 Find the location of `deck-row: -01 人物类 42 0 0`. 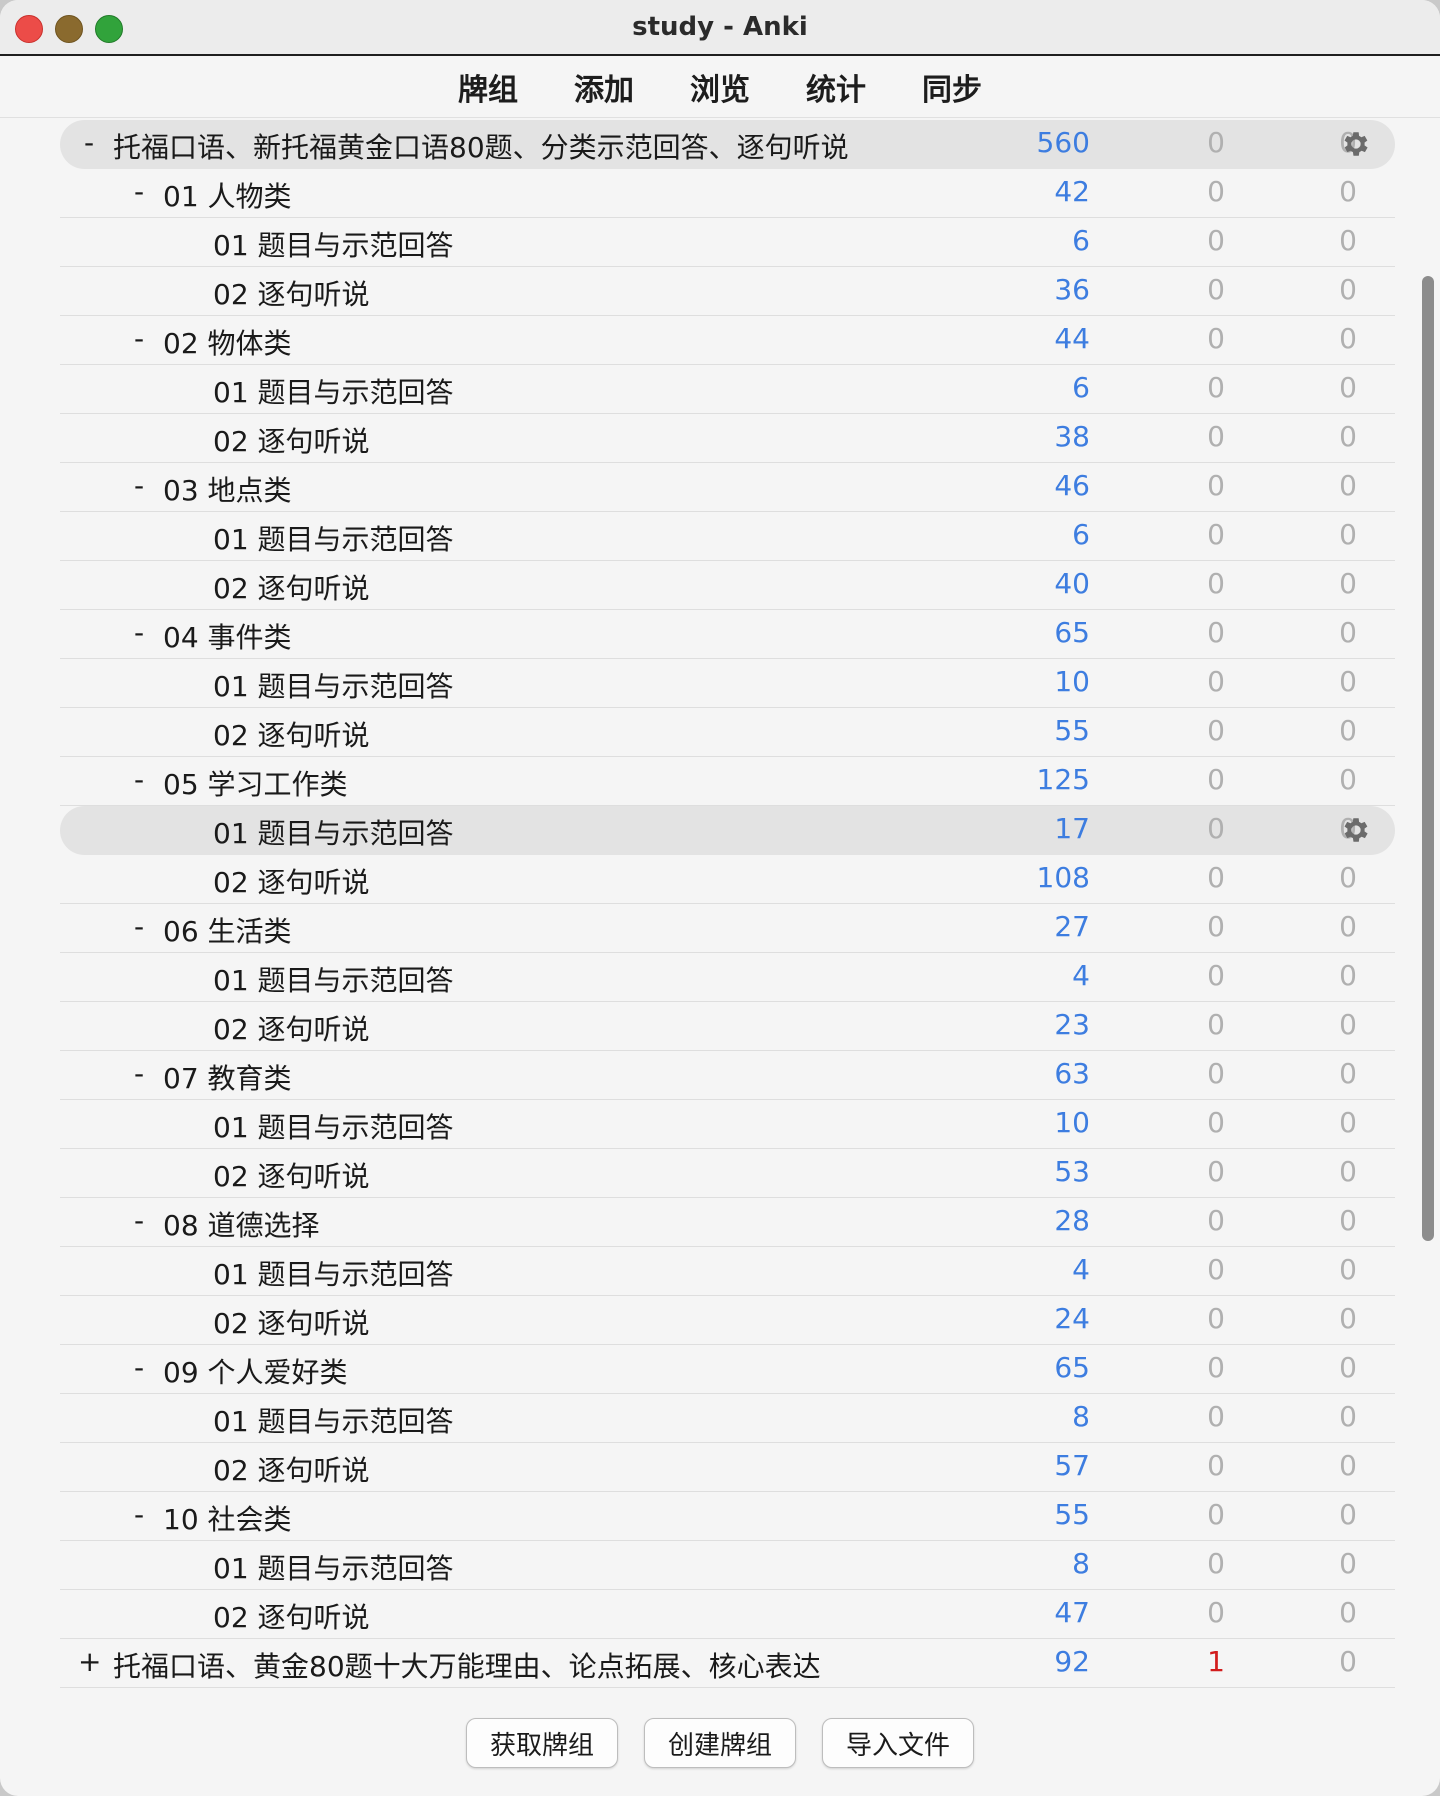

deck-row: -01 人物类 42 0 0 is located at coordinates (727, 193).